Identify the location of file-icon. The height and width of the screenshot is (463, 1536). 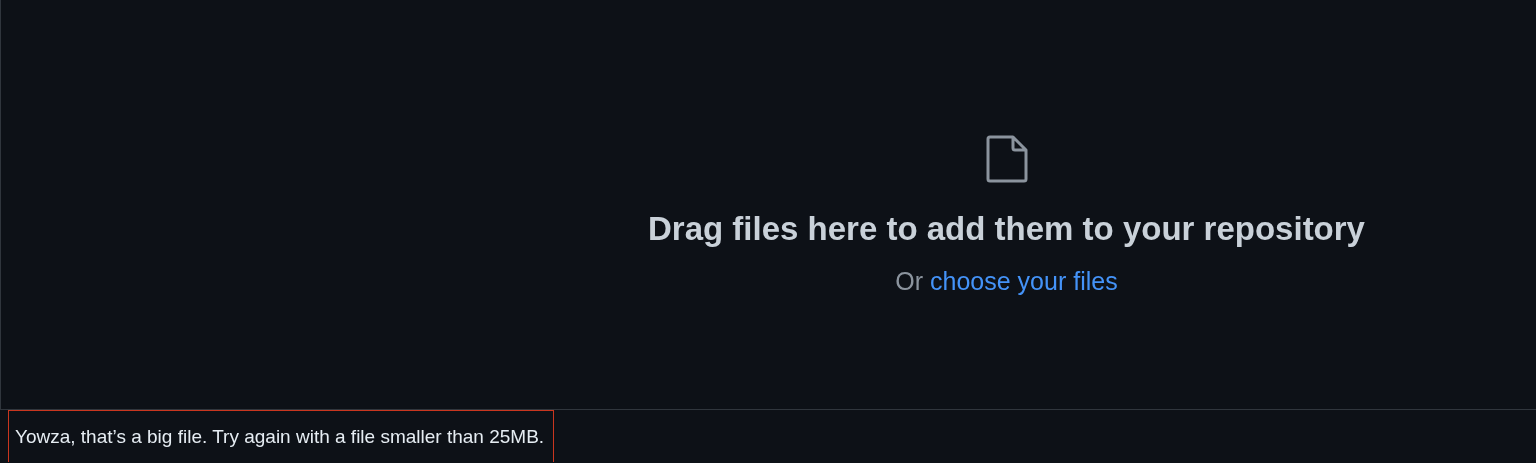
(1006, 159).